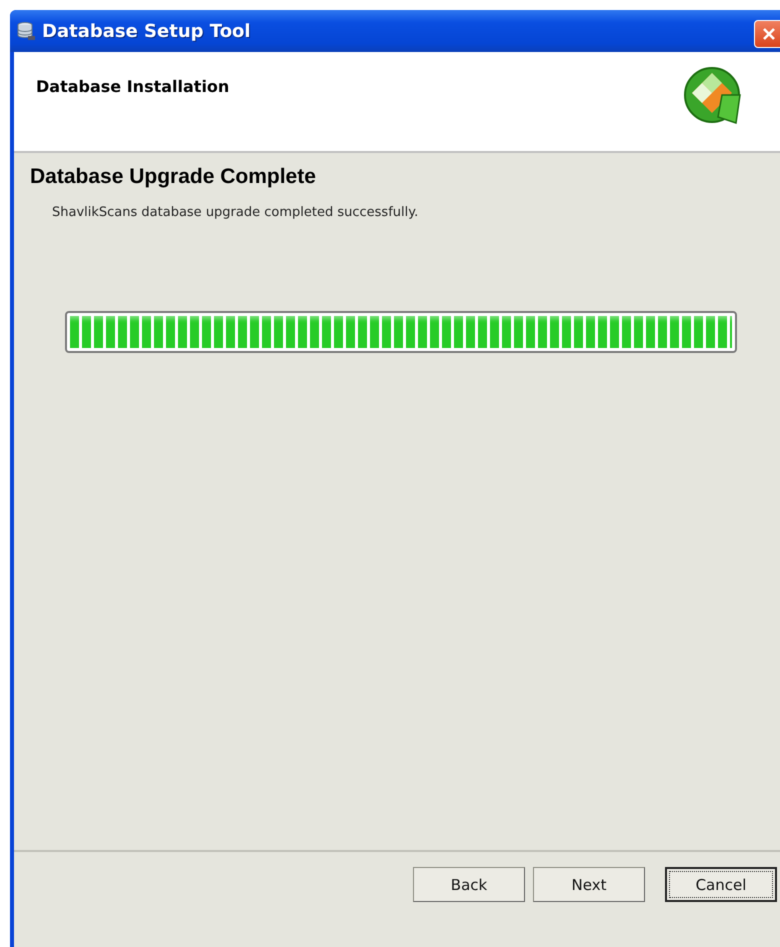  Describe the element at coordinates (589, 884) in the screenshot. I see `wizard-button: Next` at that location.